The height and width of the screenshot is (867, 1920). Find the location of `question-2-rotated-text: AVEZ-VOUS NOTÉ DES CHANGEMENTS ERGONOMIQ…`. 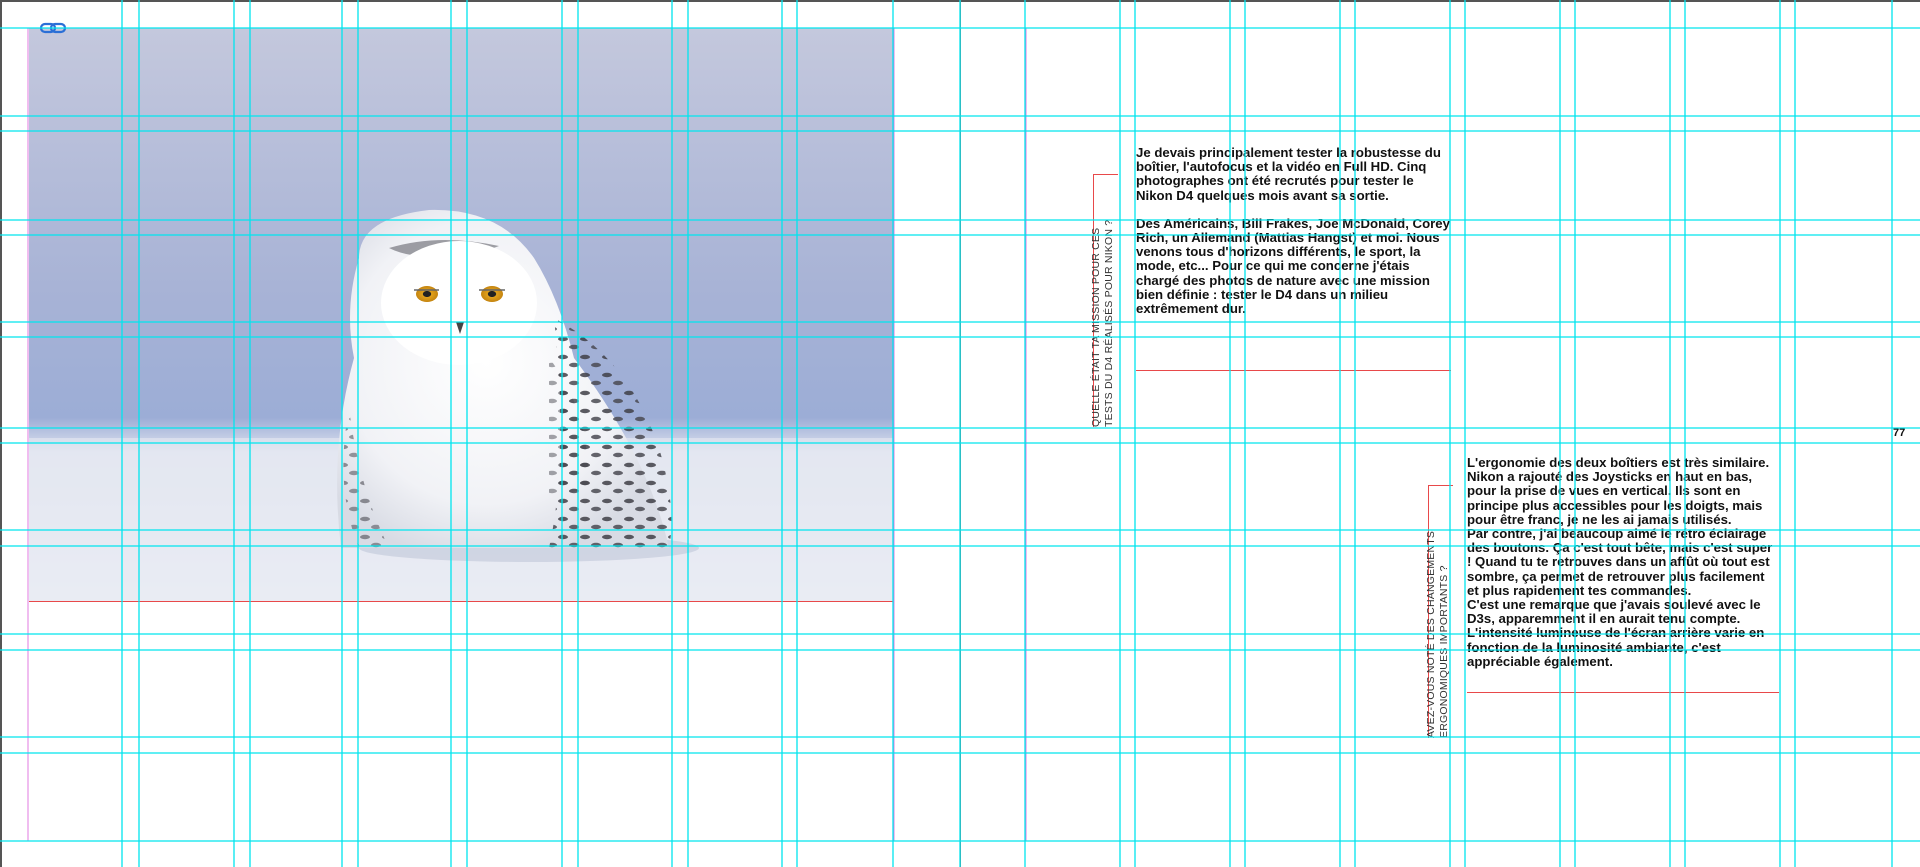

question-2-rotated-text: AVEZ-VOUS NOTÉ DES CHANGEMENTS ERGONOMIQ… is located at coordinates (1438, 634).